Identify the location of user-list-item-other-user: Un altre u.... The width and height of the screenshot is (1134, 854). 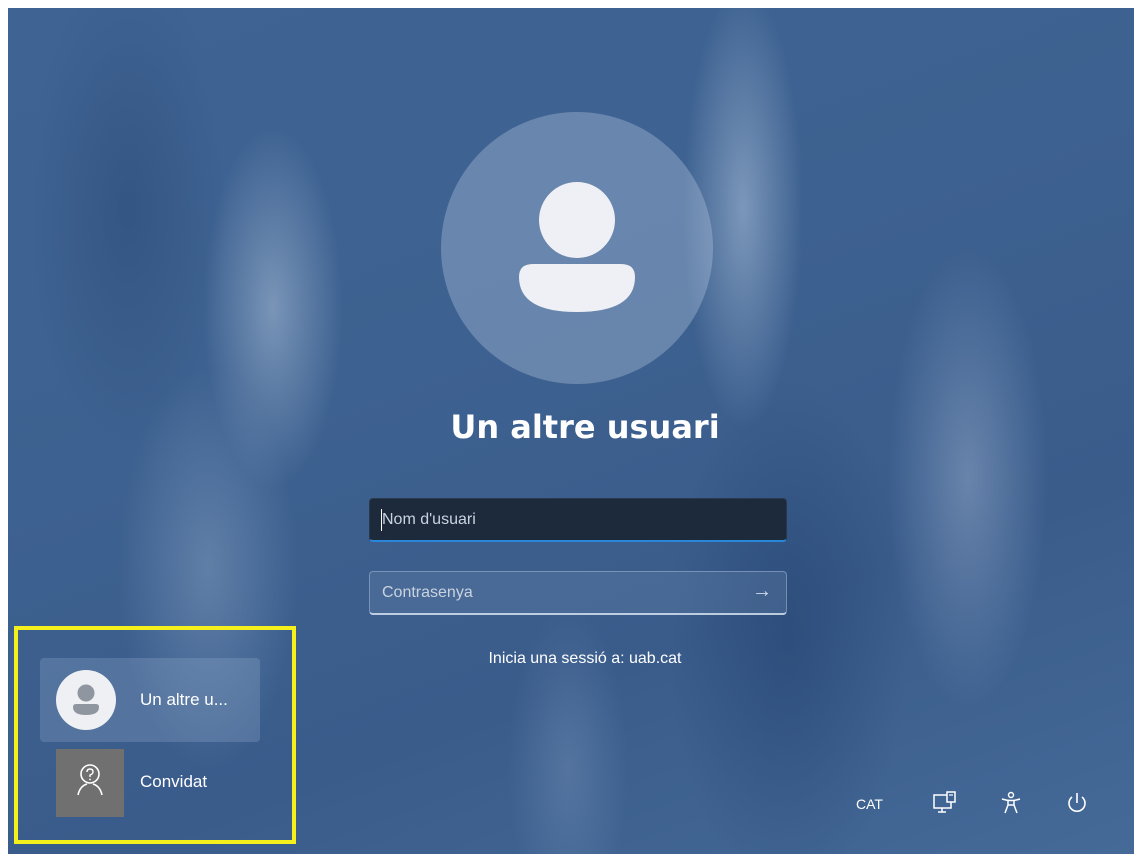
(150, 700).